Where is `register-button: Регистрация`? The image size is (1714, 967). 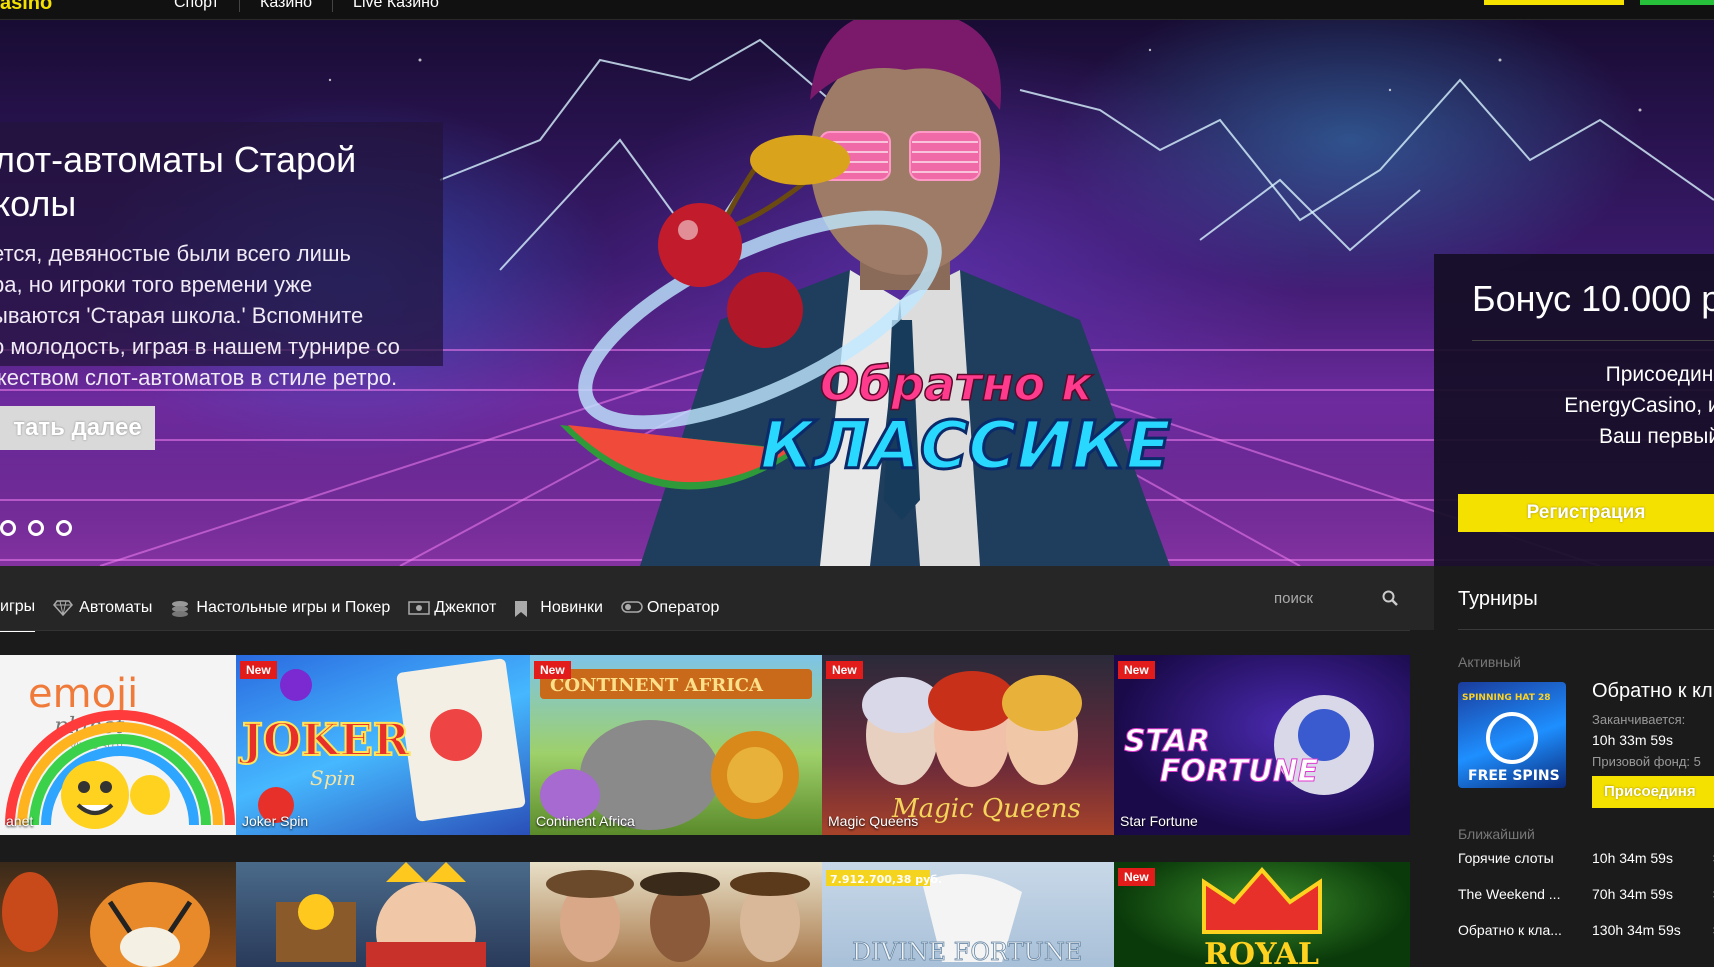 register-button: Регистрация is located at coordinates (1586, 513).